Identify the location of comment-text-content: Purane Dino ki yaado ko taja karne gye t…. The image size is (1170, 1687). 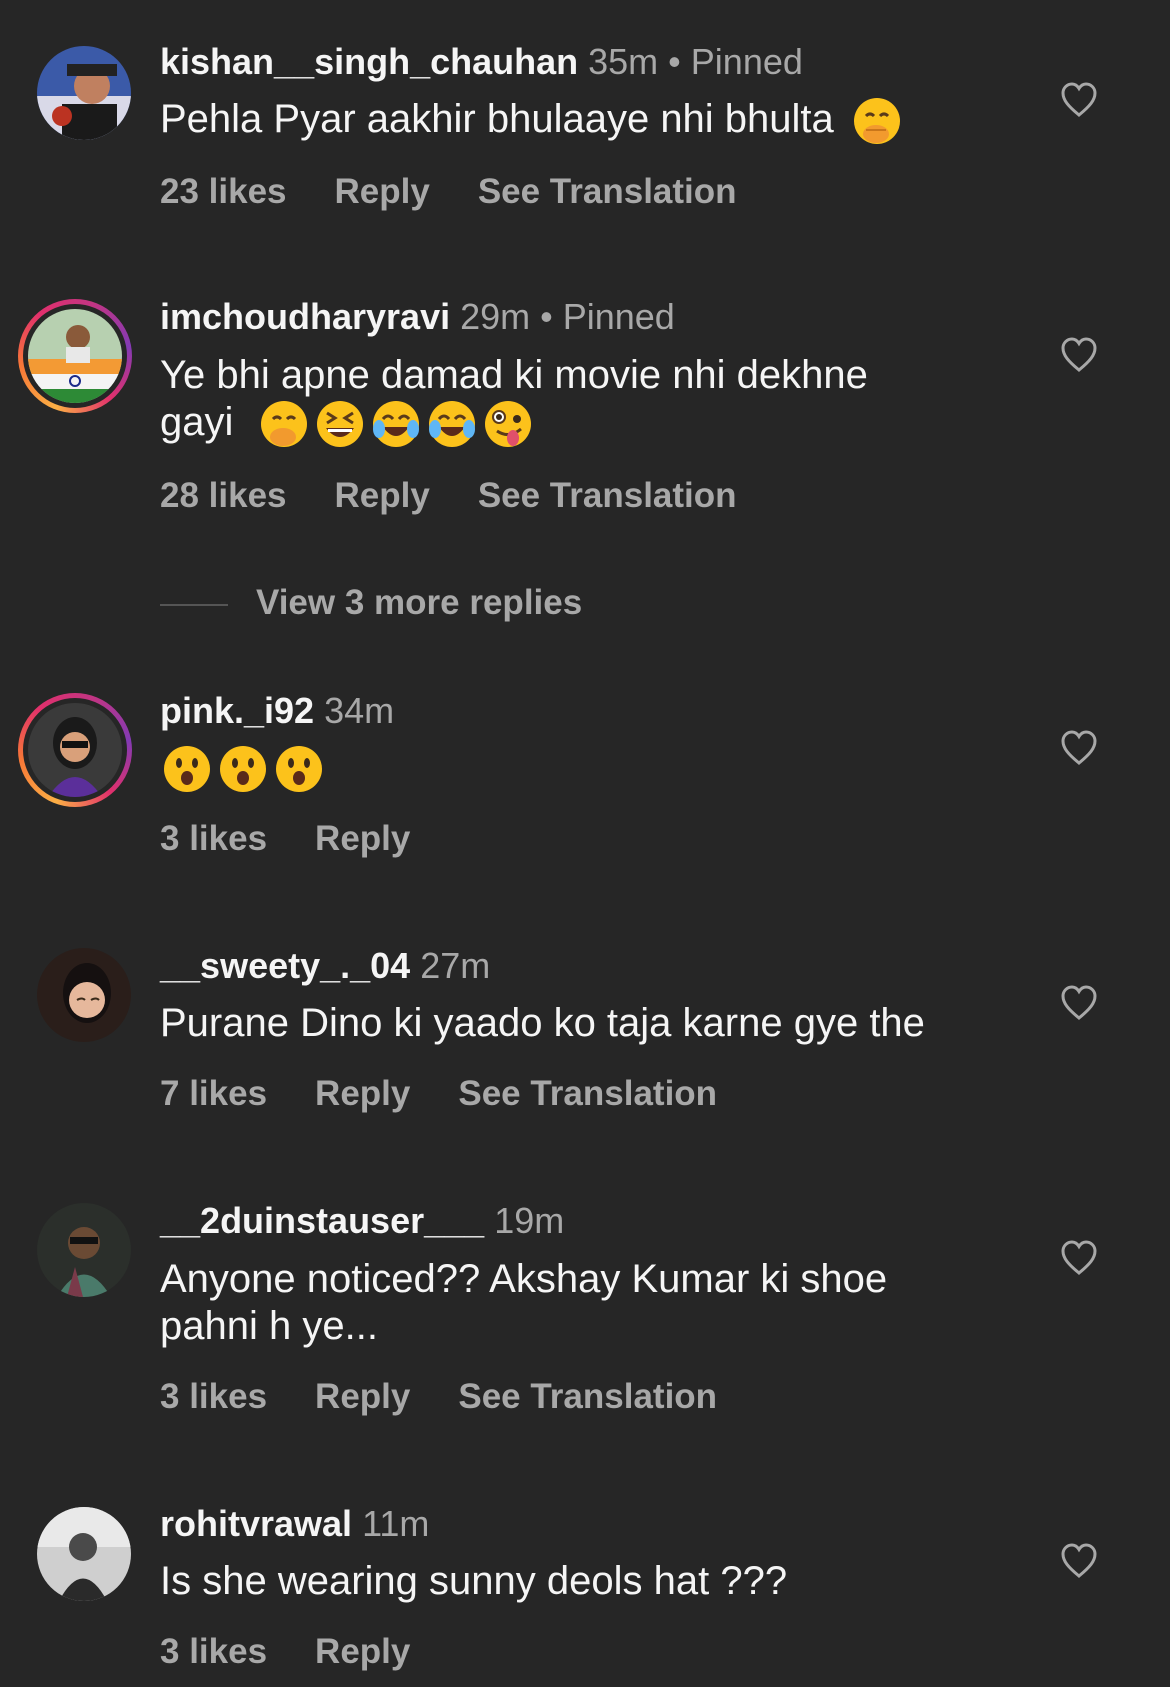
(542, 1023).